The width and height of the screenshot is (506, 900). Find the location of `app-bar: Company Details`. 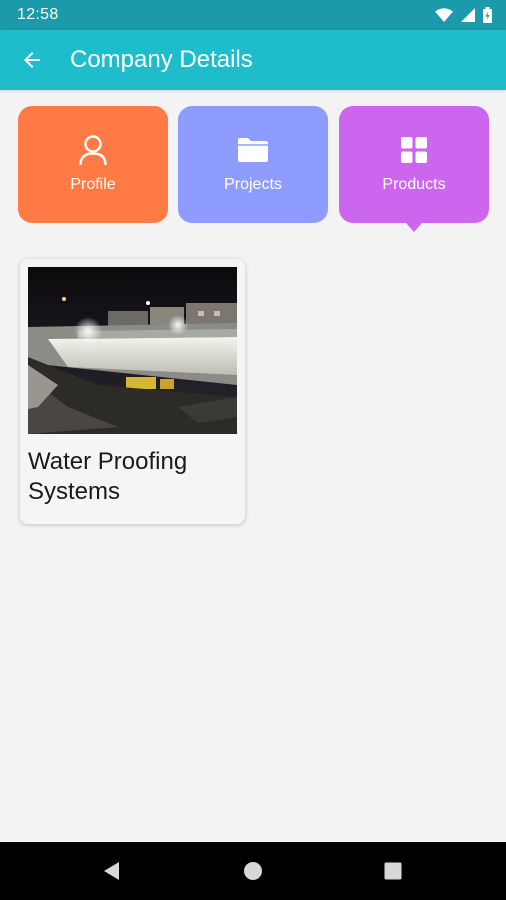

app-bar: Company Details is located at coordinates (253, 60).